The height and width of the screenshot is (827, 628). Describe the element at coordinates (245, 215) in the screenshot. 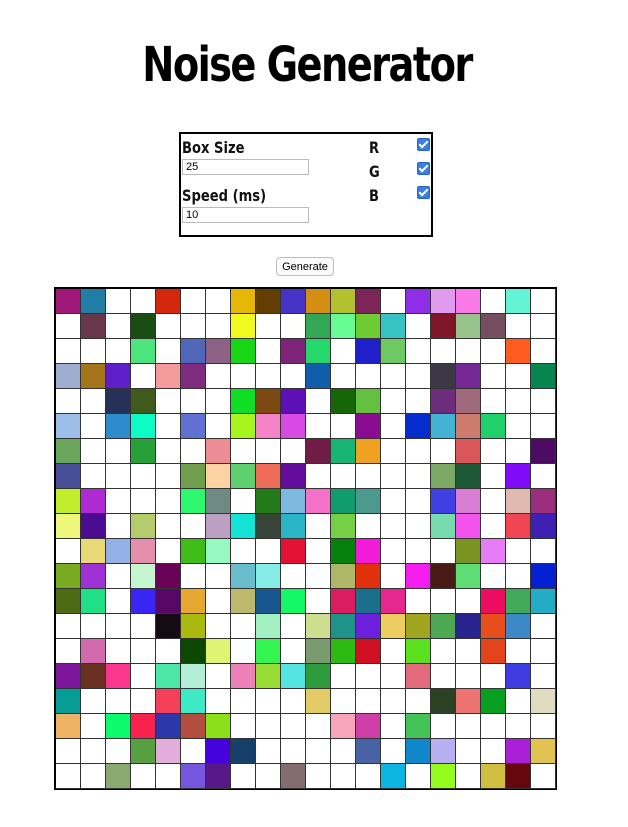

I see `speed-input` at that location.